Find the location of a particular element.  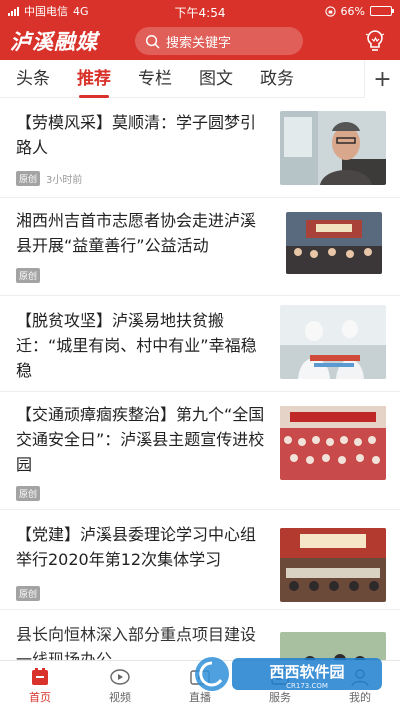

nav-live: 直播 is located at coordinates (200, 685).